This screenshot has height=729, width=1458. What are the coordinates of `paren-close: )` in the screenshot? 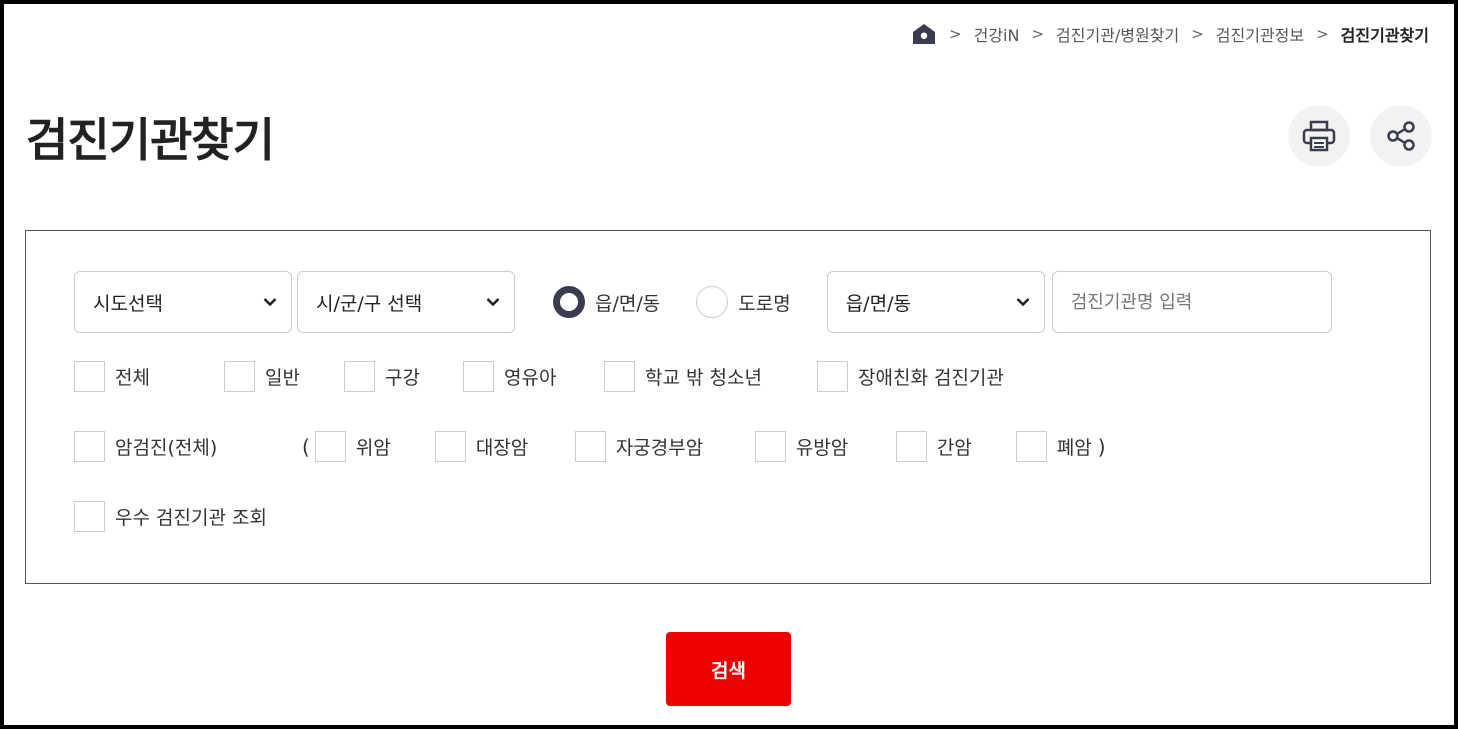 It's located at (1101, 446).